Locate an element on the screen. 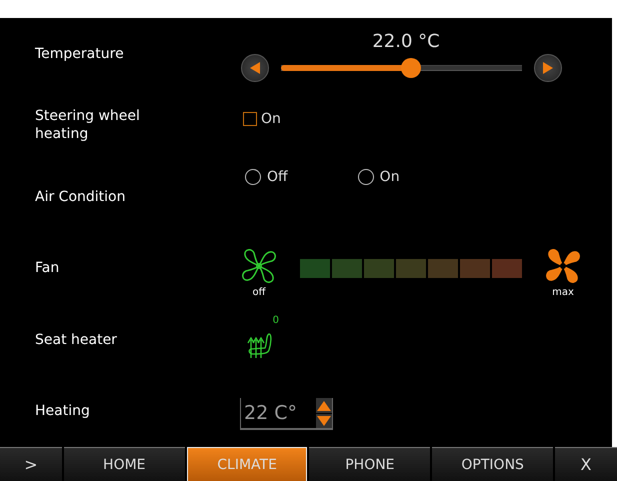 Image resolution: width=617 pixels, height=481 pixels. temperature-reading: 22.0 °C is located at coordinates (406, 41).